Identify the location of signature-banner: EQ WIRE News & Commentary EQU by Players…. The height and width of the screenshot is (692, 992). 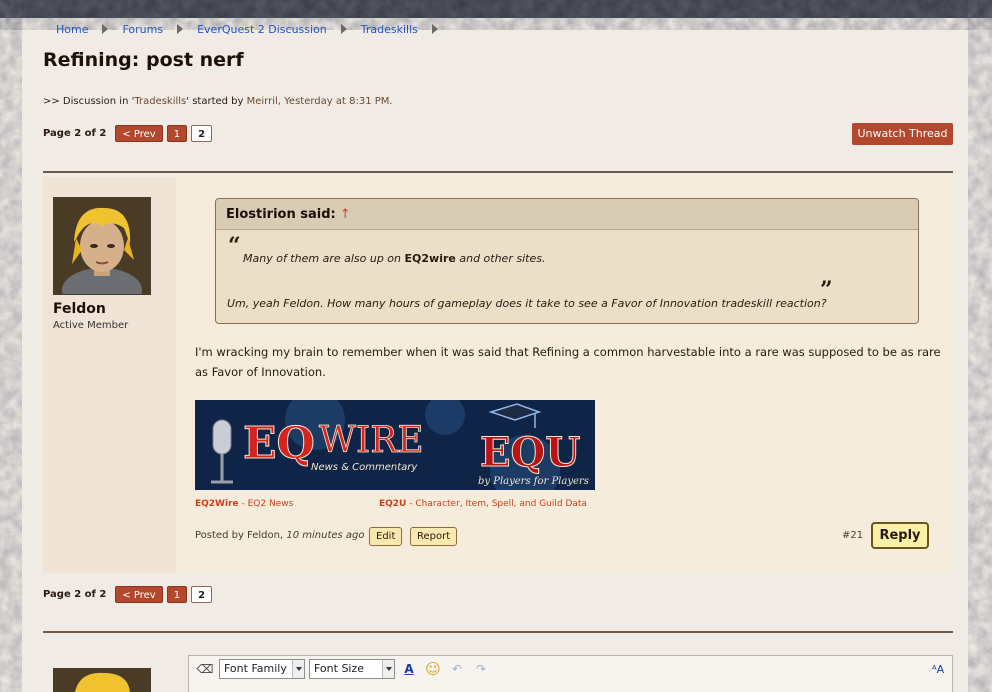
(395, 445).